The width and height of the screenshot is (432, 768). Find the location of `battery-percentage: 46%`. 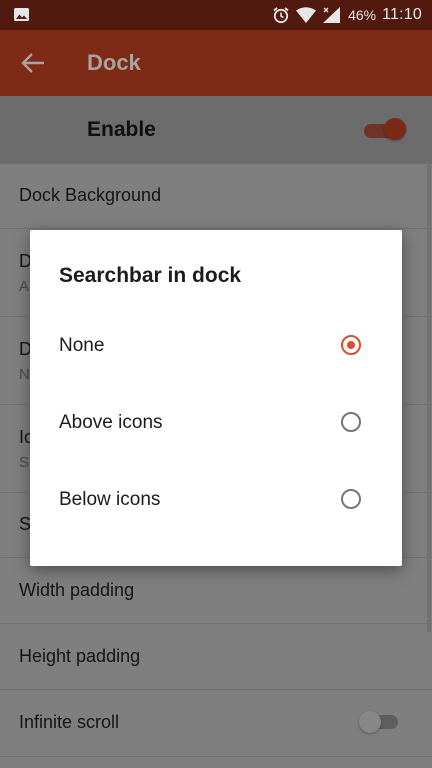

battery-percentage: 46% is located at coordinates (362, 15).